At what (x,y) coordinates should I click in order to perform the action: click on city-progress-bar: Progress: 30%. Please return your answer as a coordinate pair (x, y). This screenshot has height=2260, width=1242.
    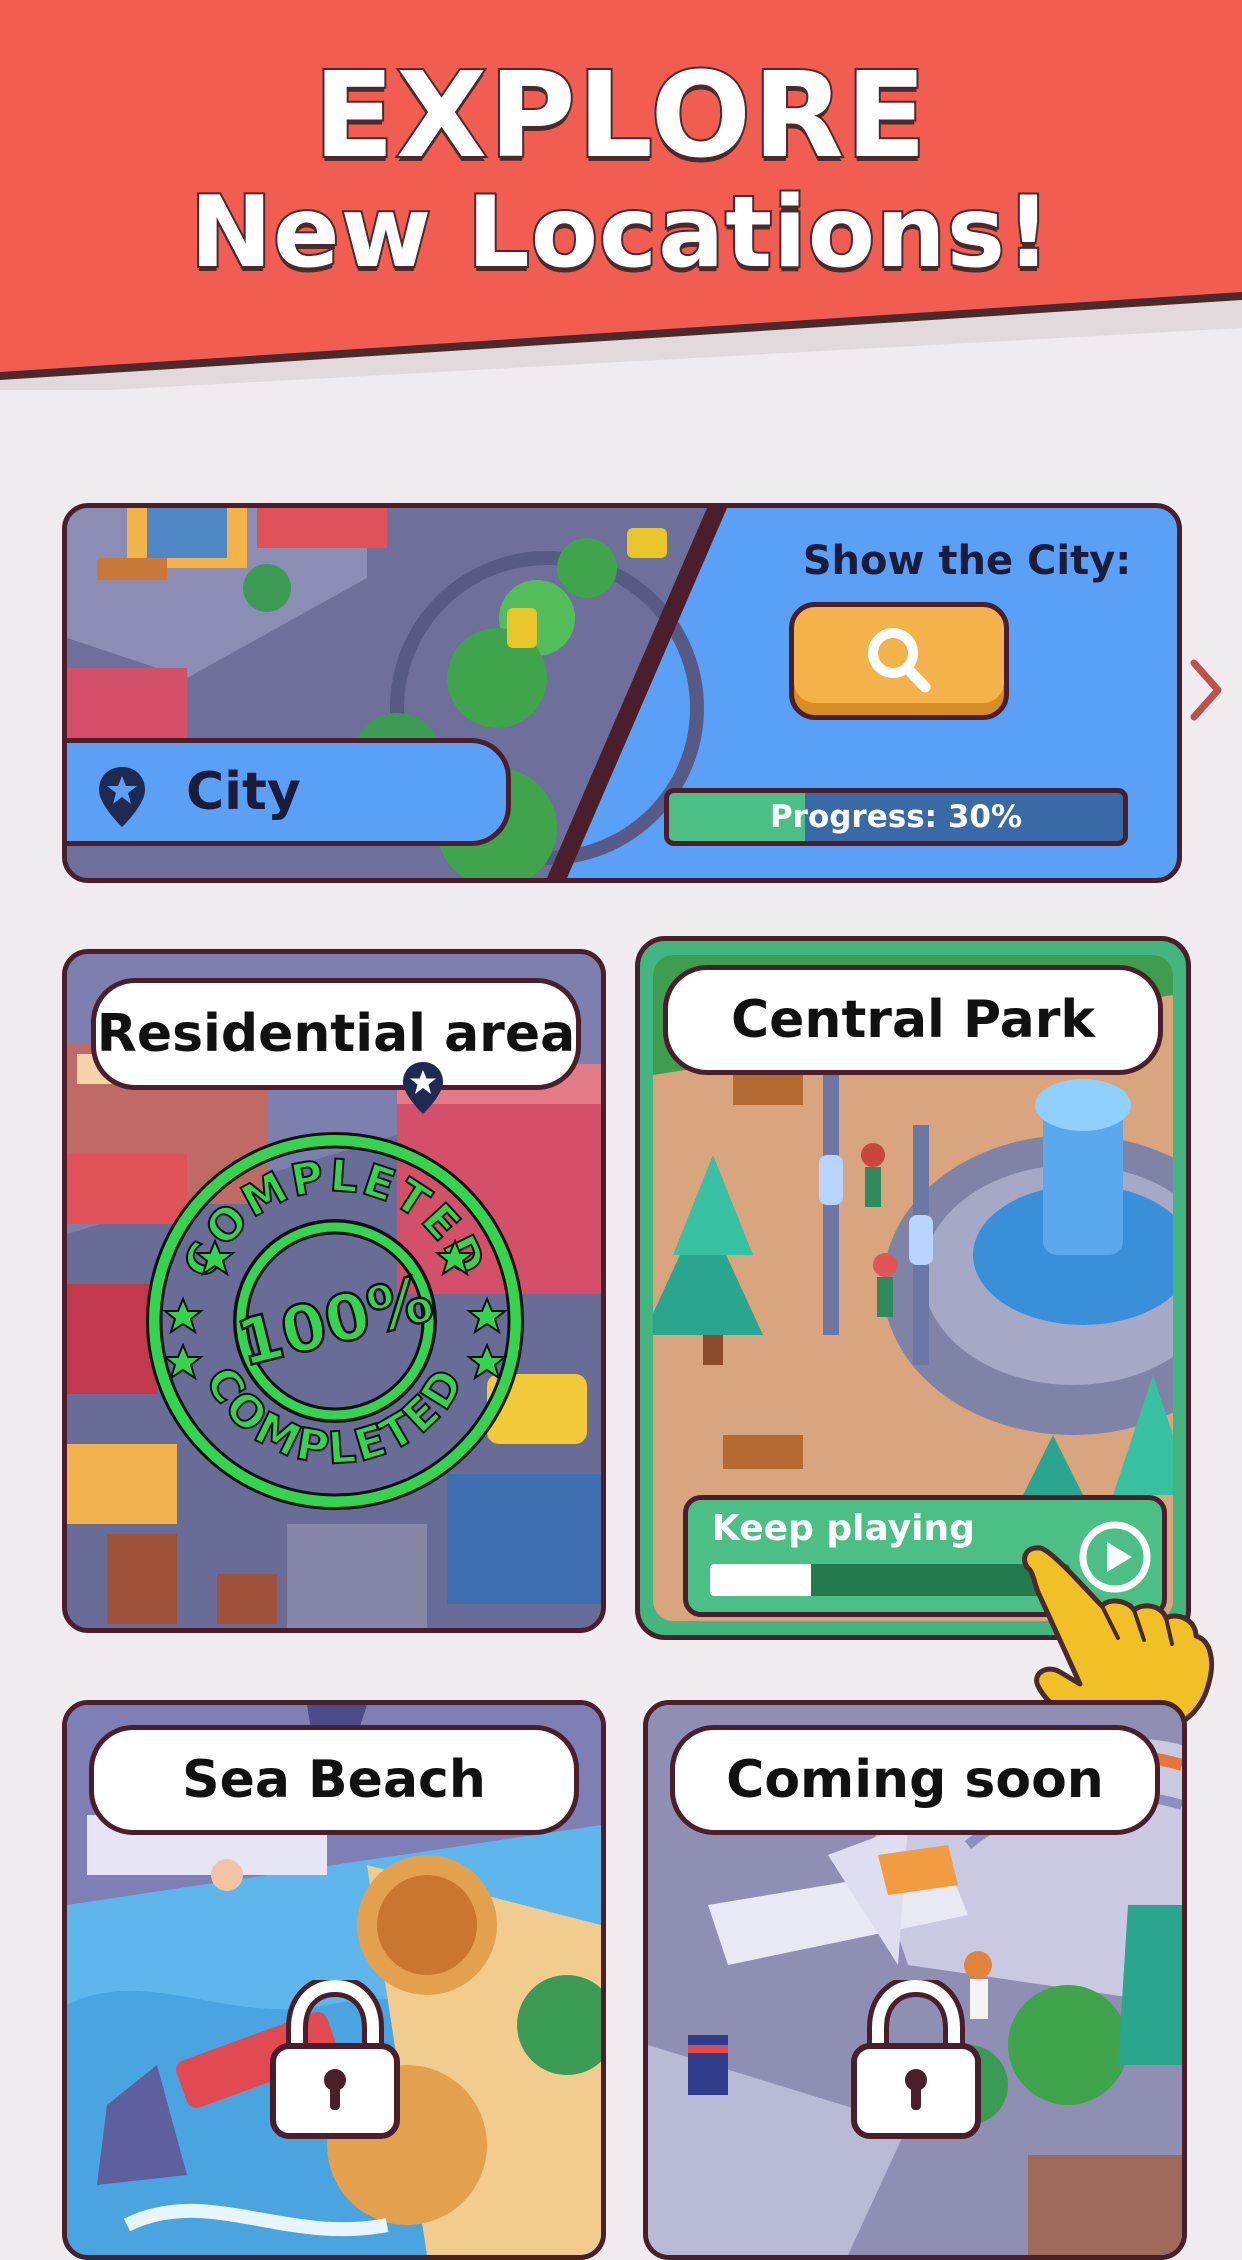
    Looking at the image, I should click on (896, 817).